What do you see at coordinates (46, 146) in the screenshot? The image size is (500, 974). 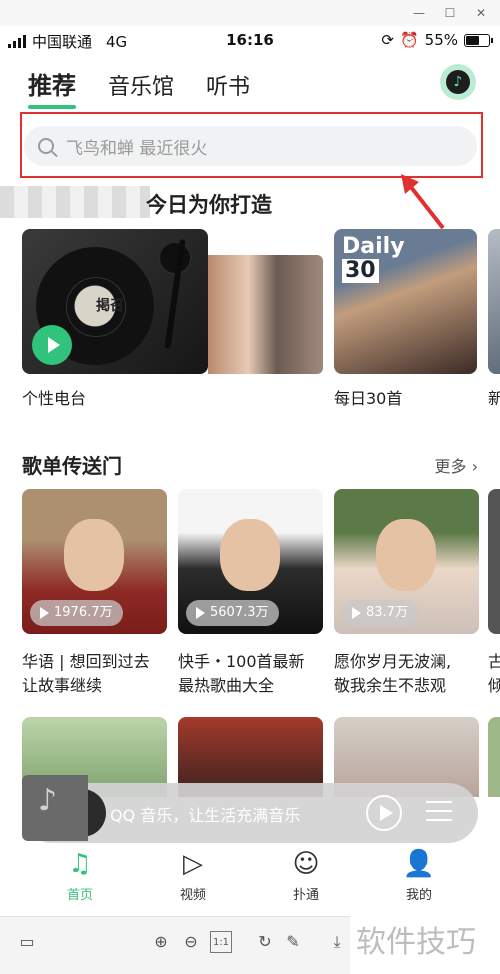 I see `search-icon` at bounding box center [46, 146].